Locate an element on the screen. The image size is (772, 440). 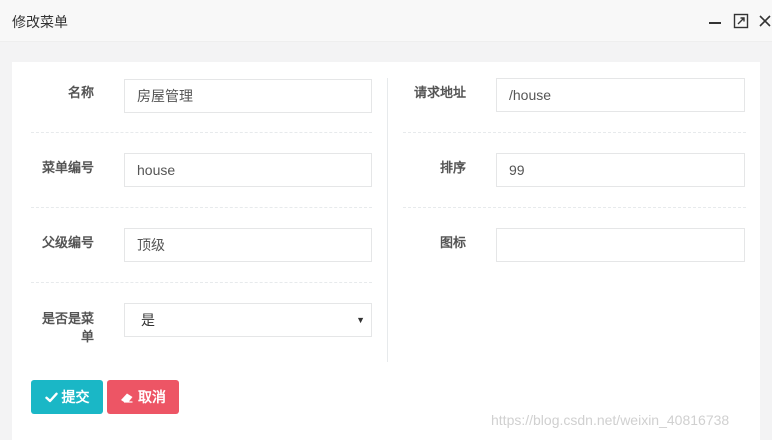
submit-label: 提交 is located at coordinates (75, 397).